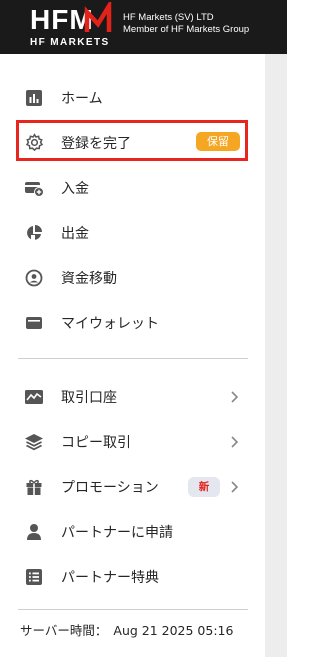 This screenshot has height=657, width=320. I want to click on menu-item-label: 入金, so click(75, 188).